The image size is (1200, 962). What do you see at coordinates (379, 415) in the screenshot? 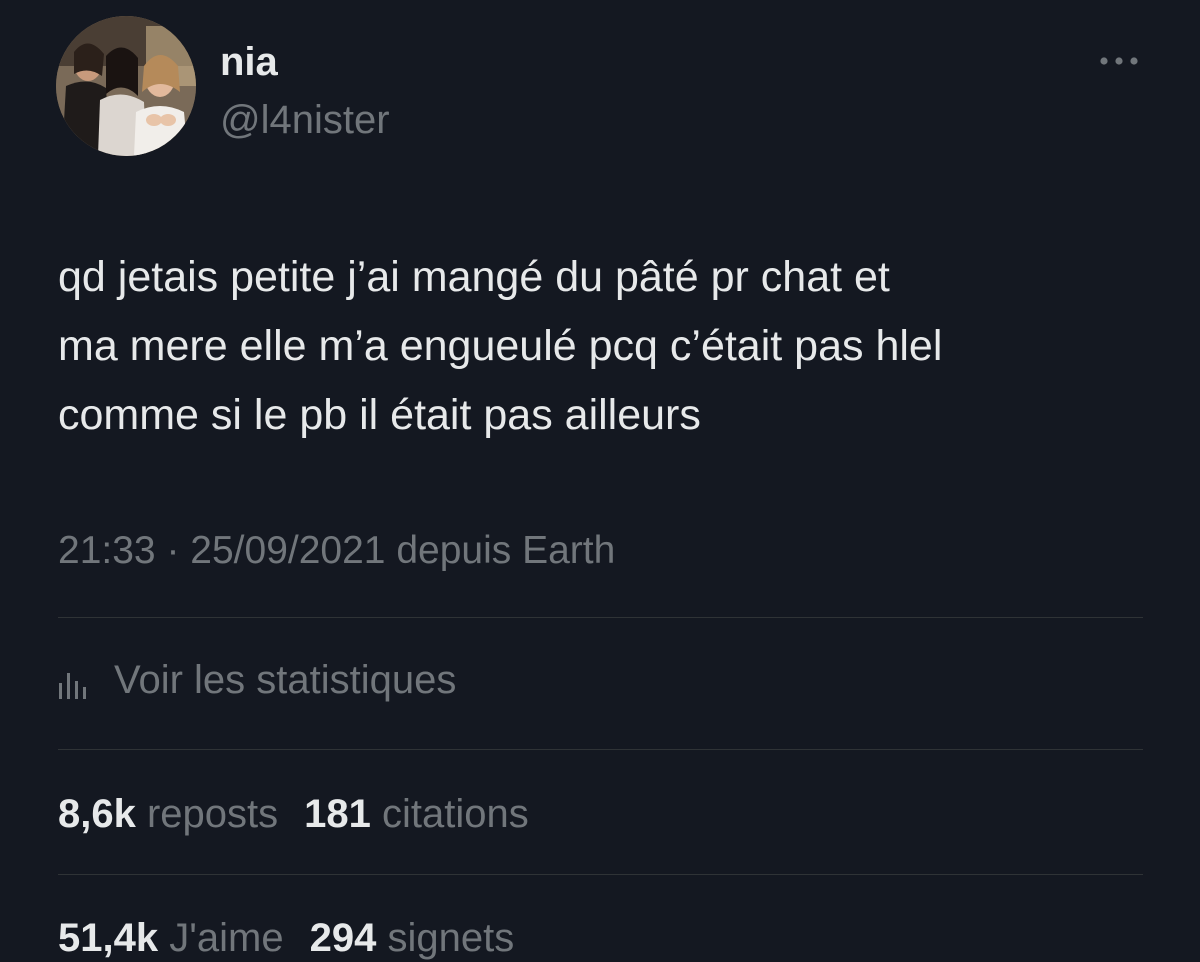
I see `tweet-text-line: comme si le pb il était pas ailleurs` at bounding box center [379, 415].